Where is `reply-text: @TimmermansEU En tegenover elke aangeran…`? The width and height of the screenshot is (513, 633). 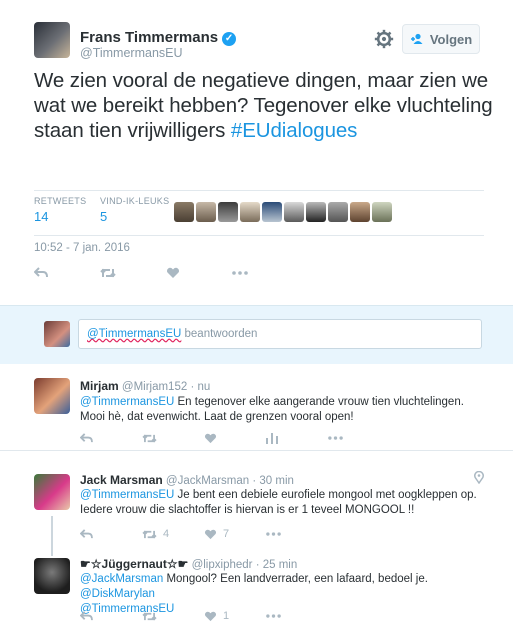
reply-text: @TimmermansEU En tegenover elke aangeran… is located at coordinates (285, 410).